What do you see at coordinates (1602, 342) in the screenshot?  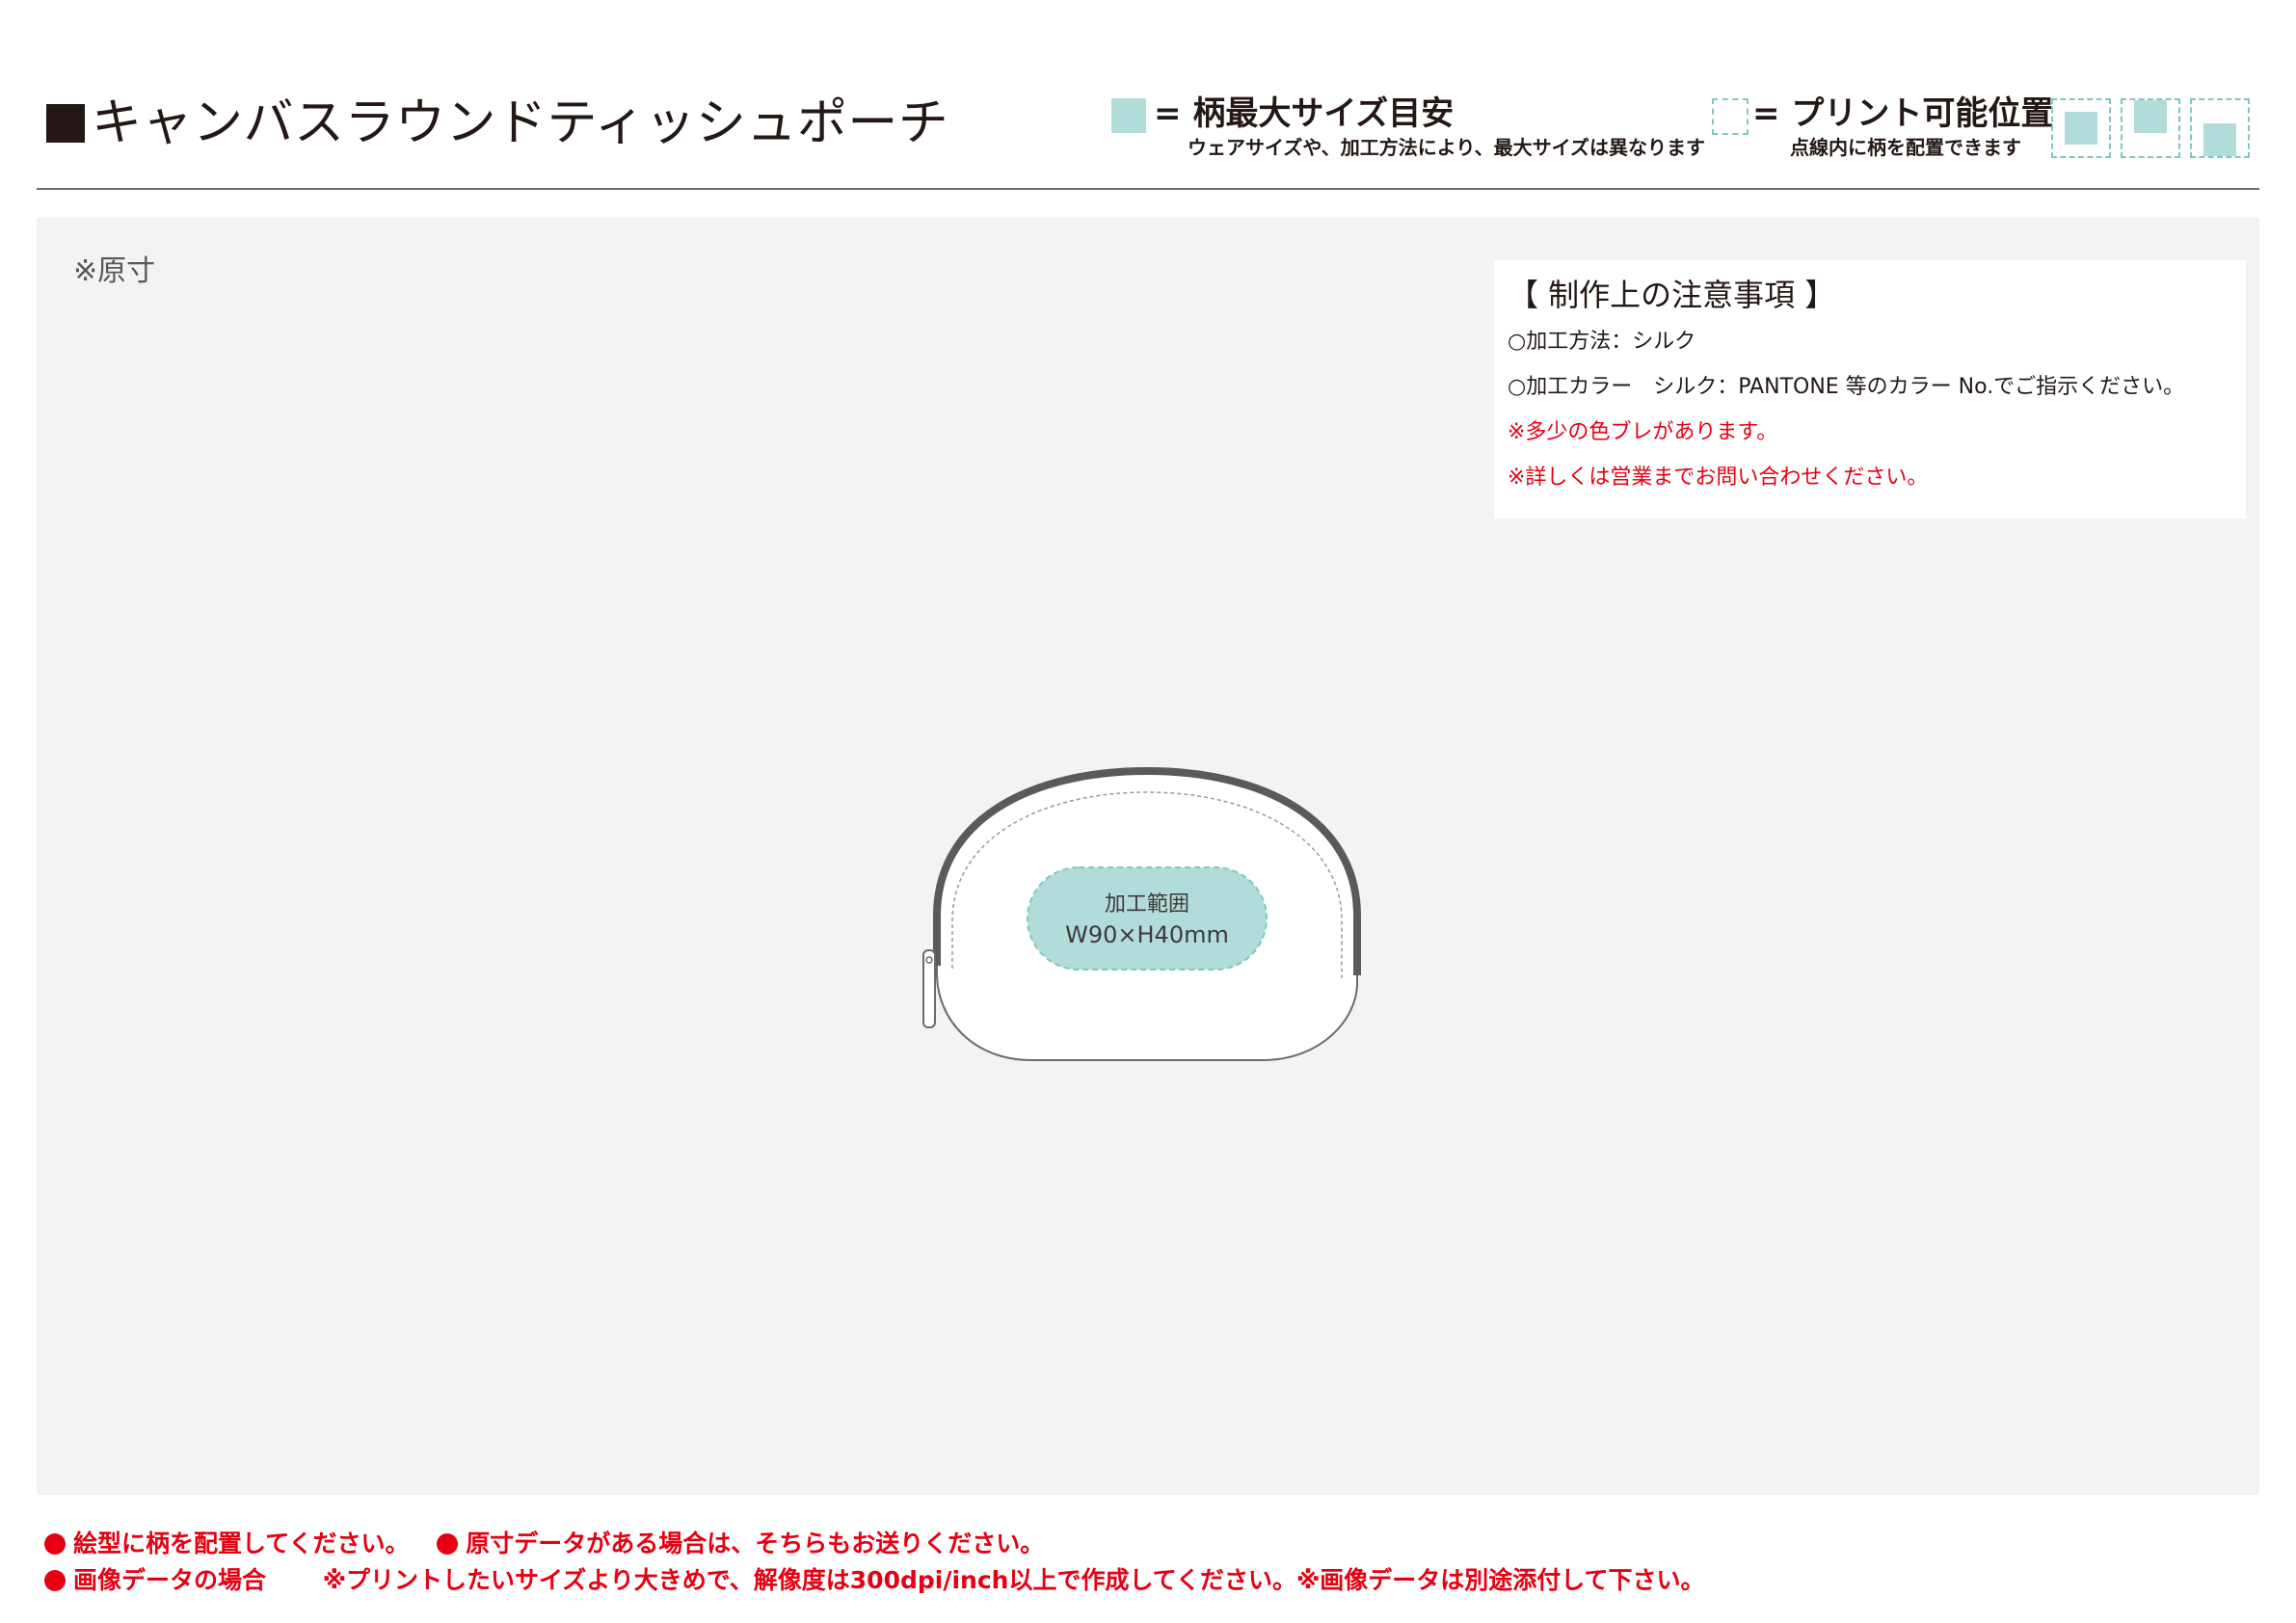 I see `note-line: ○加工方法：シルク` at bounding box center [1602, 342].